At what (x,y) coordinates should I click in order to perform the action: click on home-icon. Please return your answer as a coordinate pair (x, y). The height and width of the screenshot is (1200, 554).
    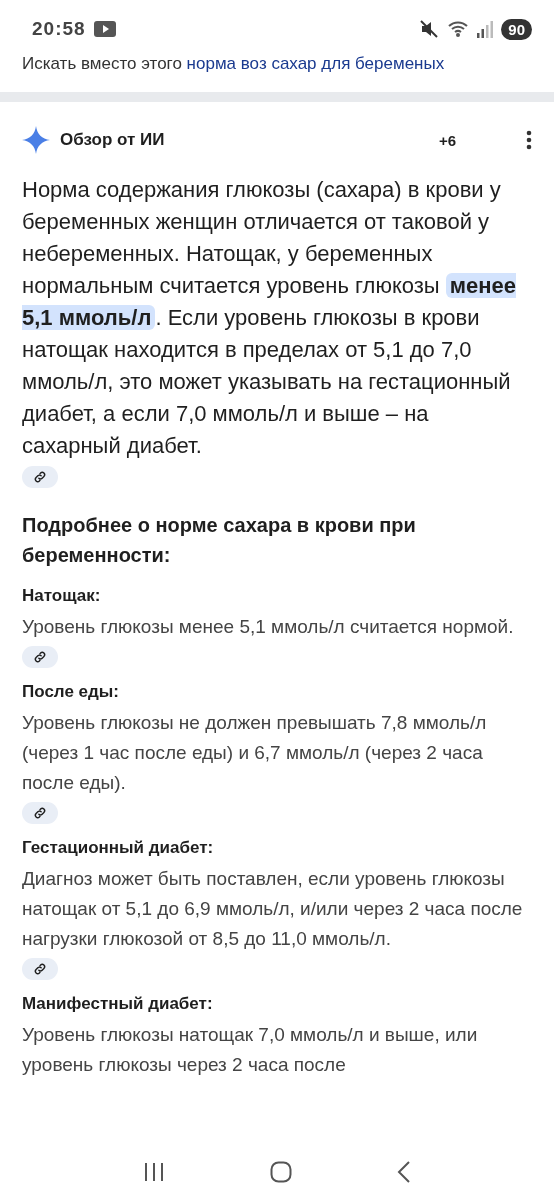
    Looking at the image, I should click on (281, 1172).